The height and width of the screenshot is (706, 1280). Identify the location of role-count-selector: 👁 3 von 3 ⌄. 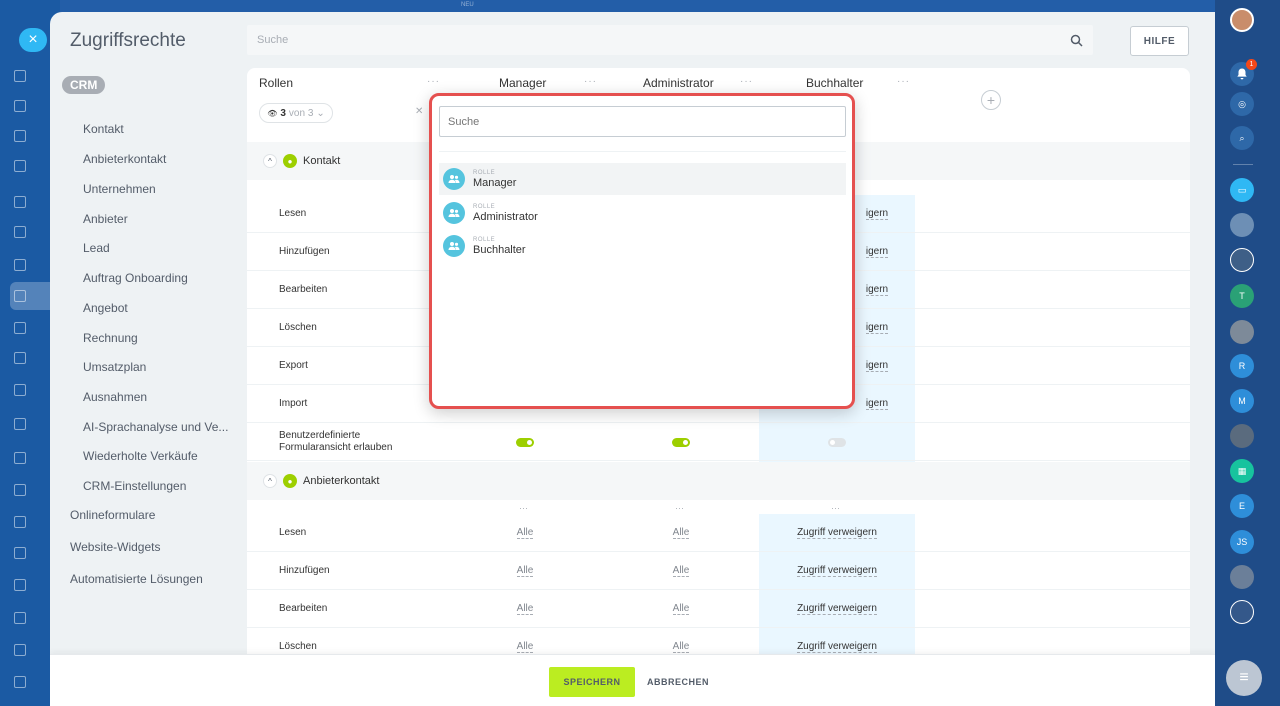
(296, 113).